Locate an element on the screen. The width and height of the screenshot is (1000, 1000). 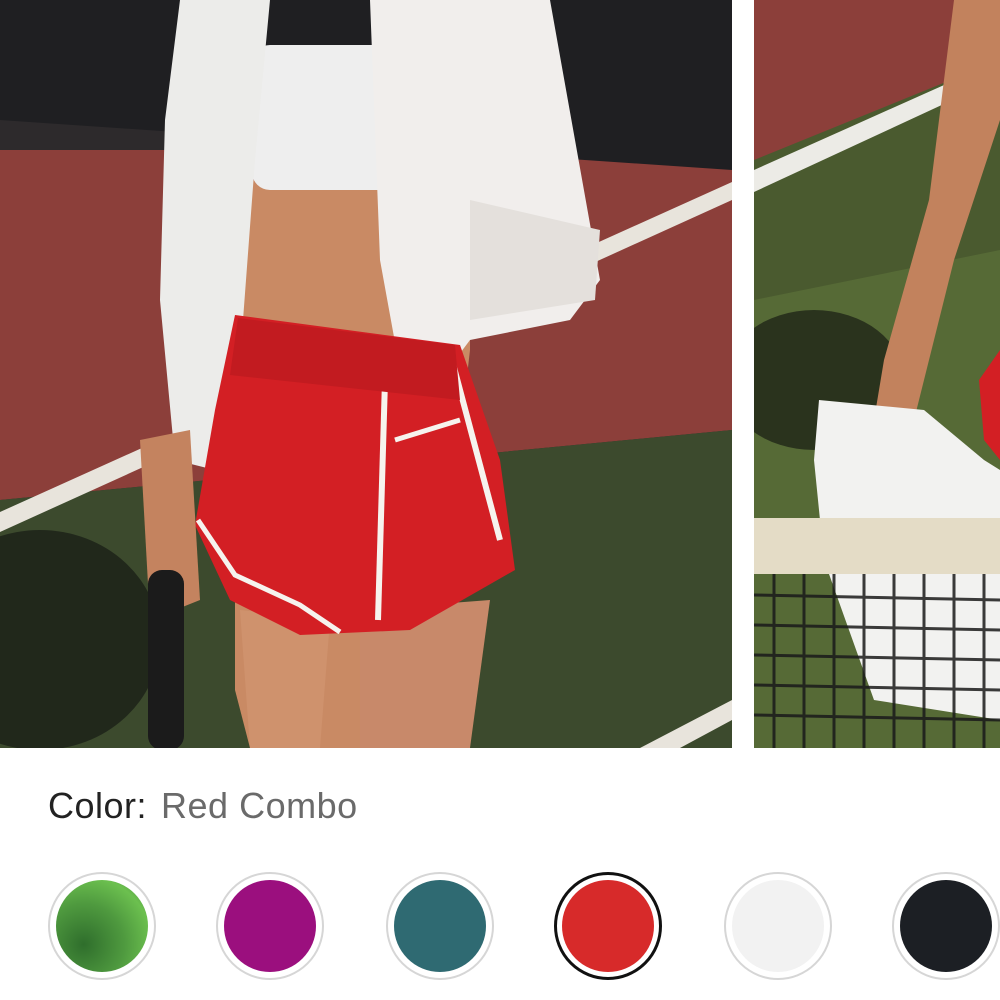
color-swatch-black is located at coordinates (946, 926).